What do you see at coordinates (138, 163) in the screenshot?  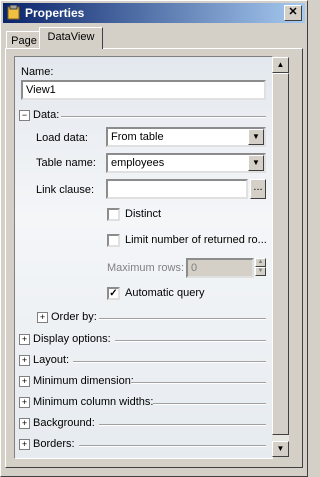 I see `table-name-value: employees` at bounding box center [138, 163].